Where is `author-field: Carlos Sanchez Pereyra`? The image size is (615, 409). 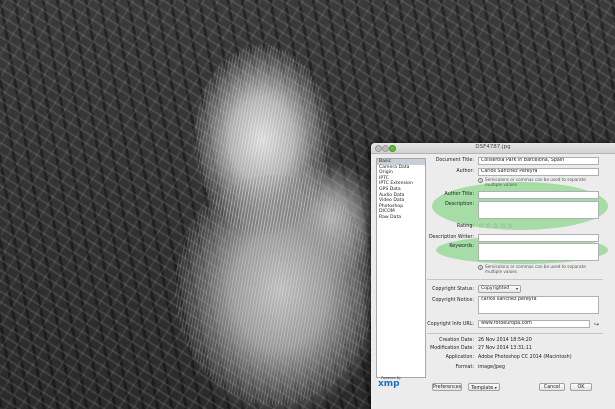 author-field: Carlos Sanchez Pereyra is located at coordinates (538, 172).